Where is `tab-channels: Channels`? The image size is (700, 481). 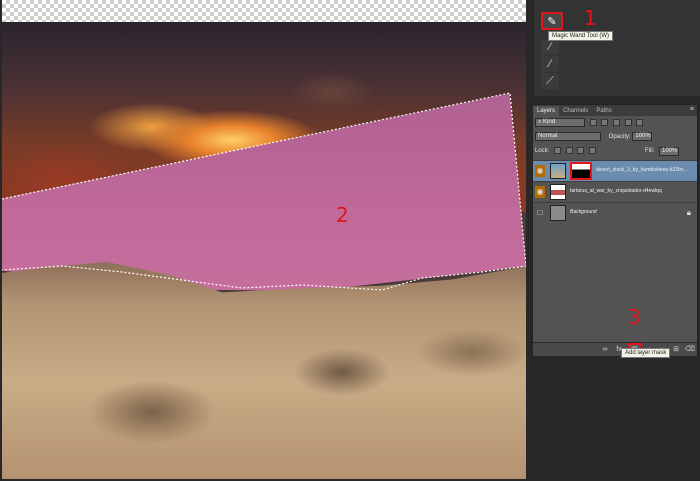 tab-channels: Channels is located at coordinates (575, 111).